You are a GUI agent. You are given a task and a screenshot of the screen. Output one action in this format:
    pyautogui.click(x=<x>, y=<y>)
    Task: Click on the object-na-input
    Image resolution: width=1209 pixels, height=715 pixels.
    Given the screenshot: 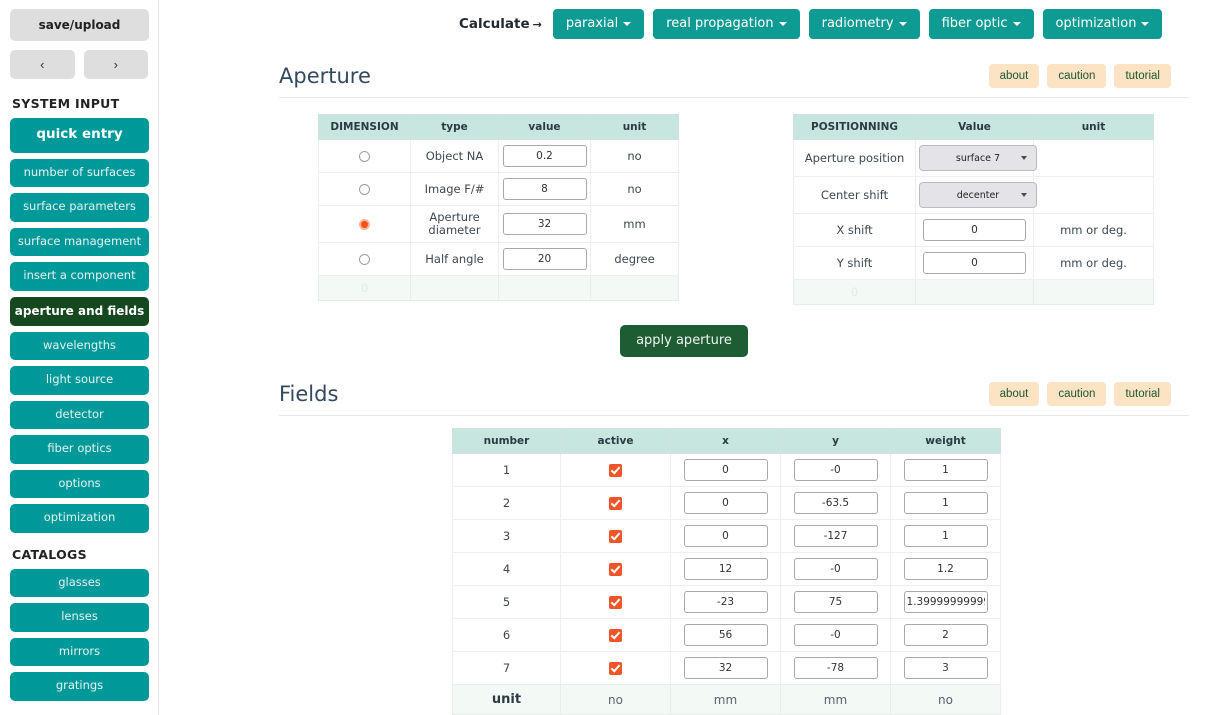 What is the action you would take?
    pyautogui.click(x=544, y=156)
    